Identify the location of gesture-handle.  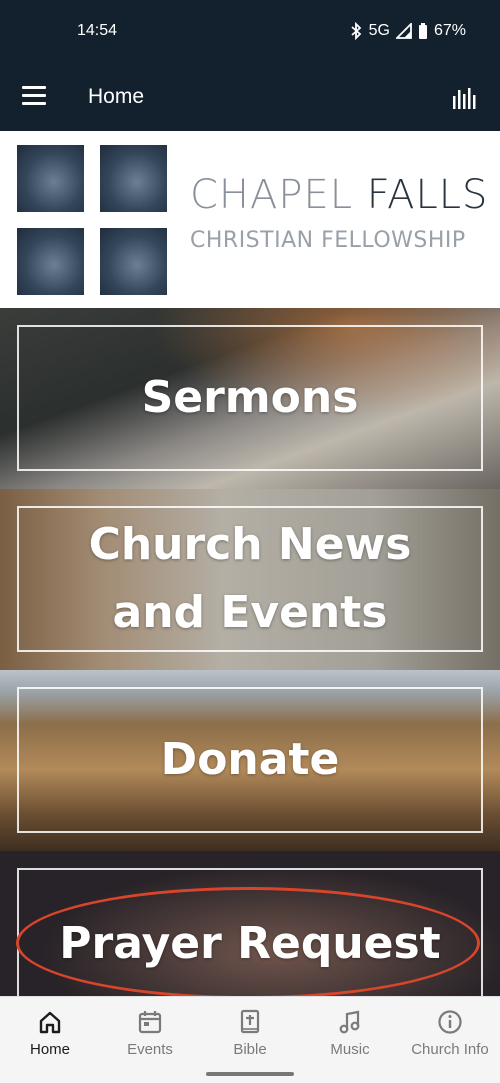
(250, 1074).